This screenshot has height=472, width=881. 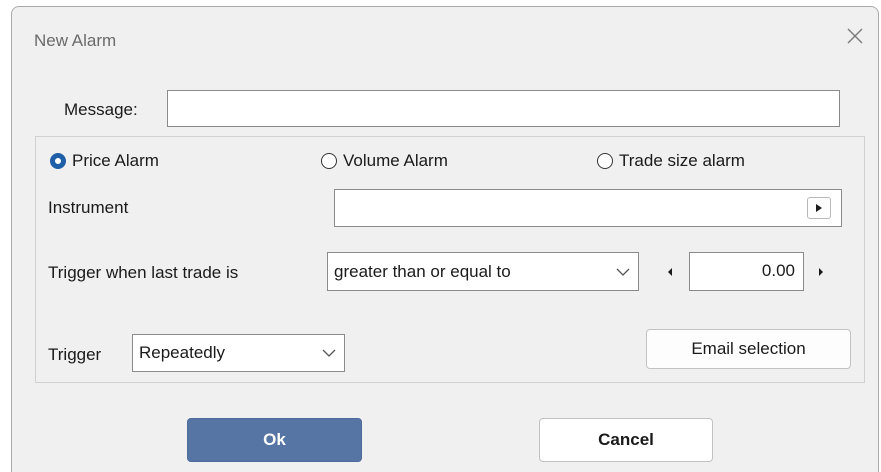 What do you see at coordinates (101, 109) in the screenshot?
I see `message-label: Message:` at bounding box center [101, 109].